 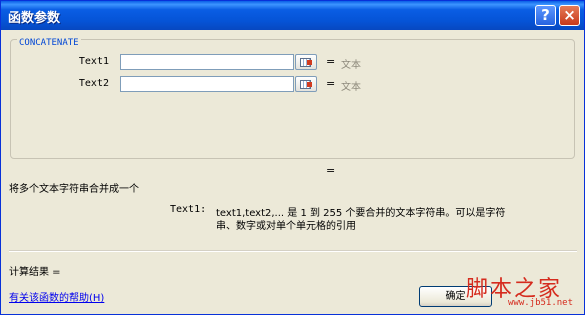 What do you see at coordinates (207, 62) in the screenshot?
I see `arg-input-text1` at bounding box center [207, 62].